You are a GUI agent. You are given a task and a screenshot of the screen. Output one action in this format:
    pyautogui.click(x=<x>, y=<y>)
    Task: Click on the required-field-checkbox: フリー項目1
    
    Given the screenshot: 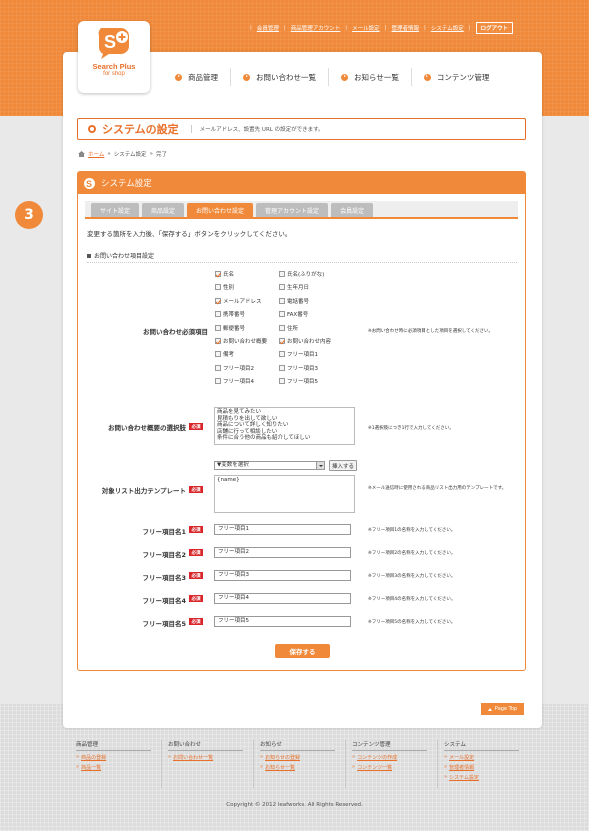 What is the action you would take?
    pyautogui.click(x=317, y=354)
    